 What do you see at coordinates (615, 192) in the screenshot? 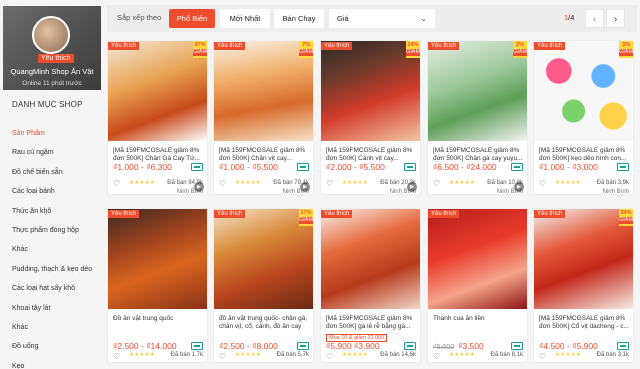
I see `location: Ninh Bình` at bounding box center [615, 192].